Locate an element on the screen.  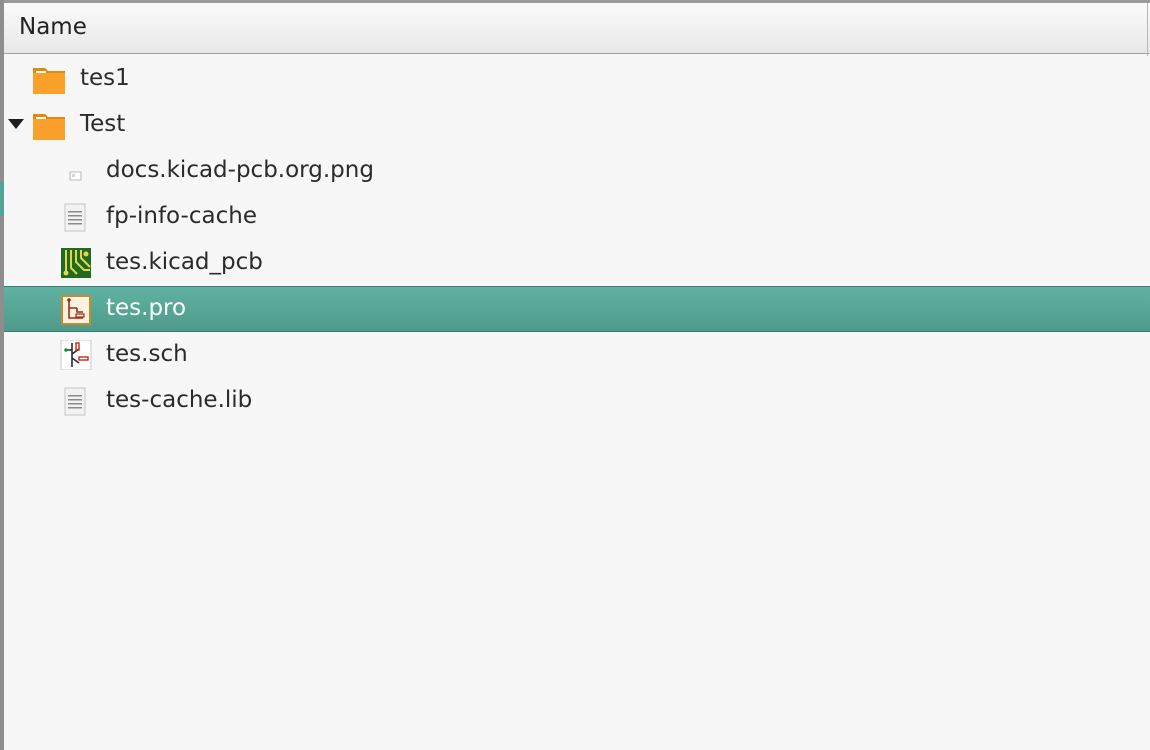
tree-row-tes-sch: tes.sch is located at coordinates (577, 355).